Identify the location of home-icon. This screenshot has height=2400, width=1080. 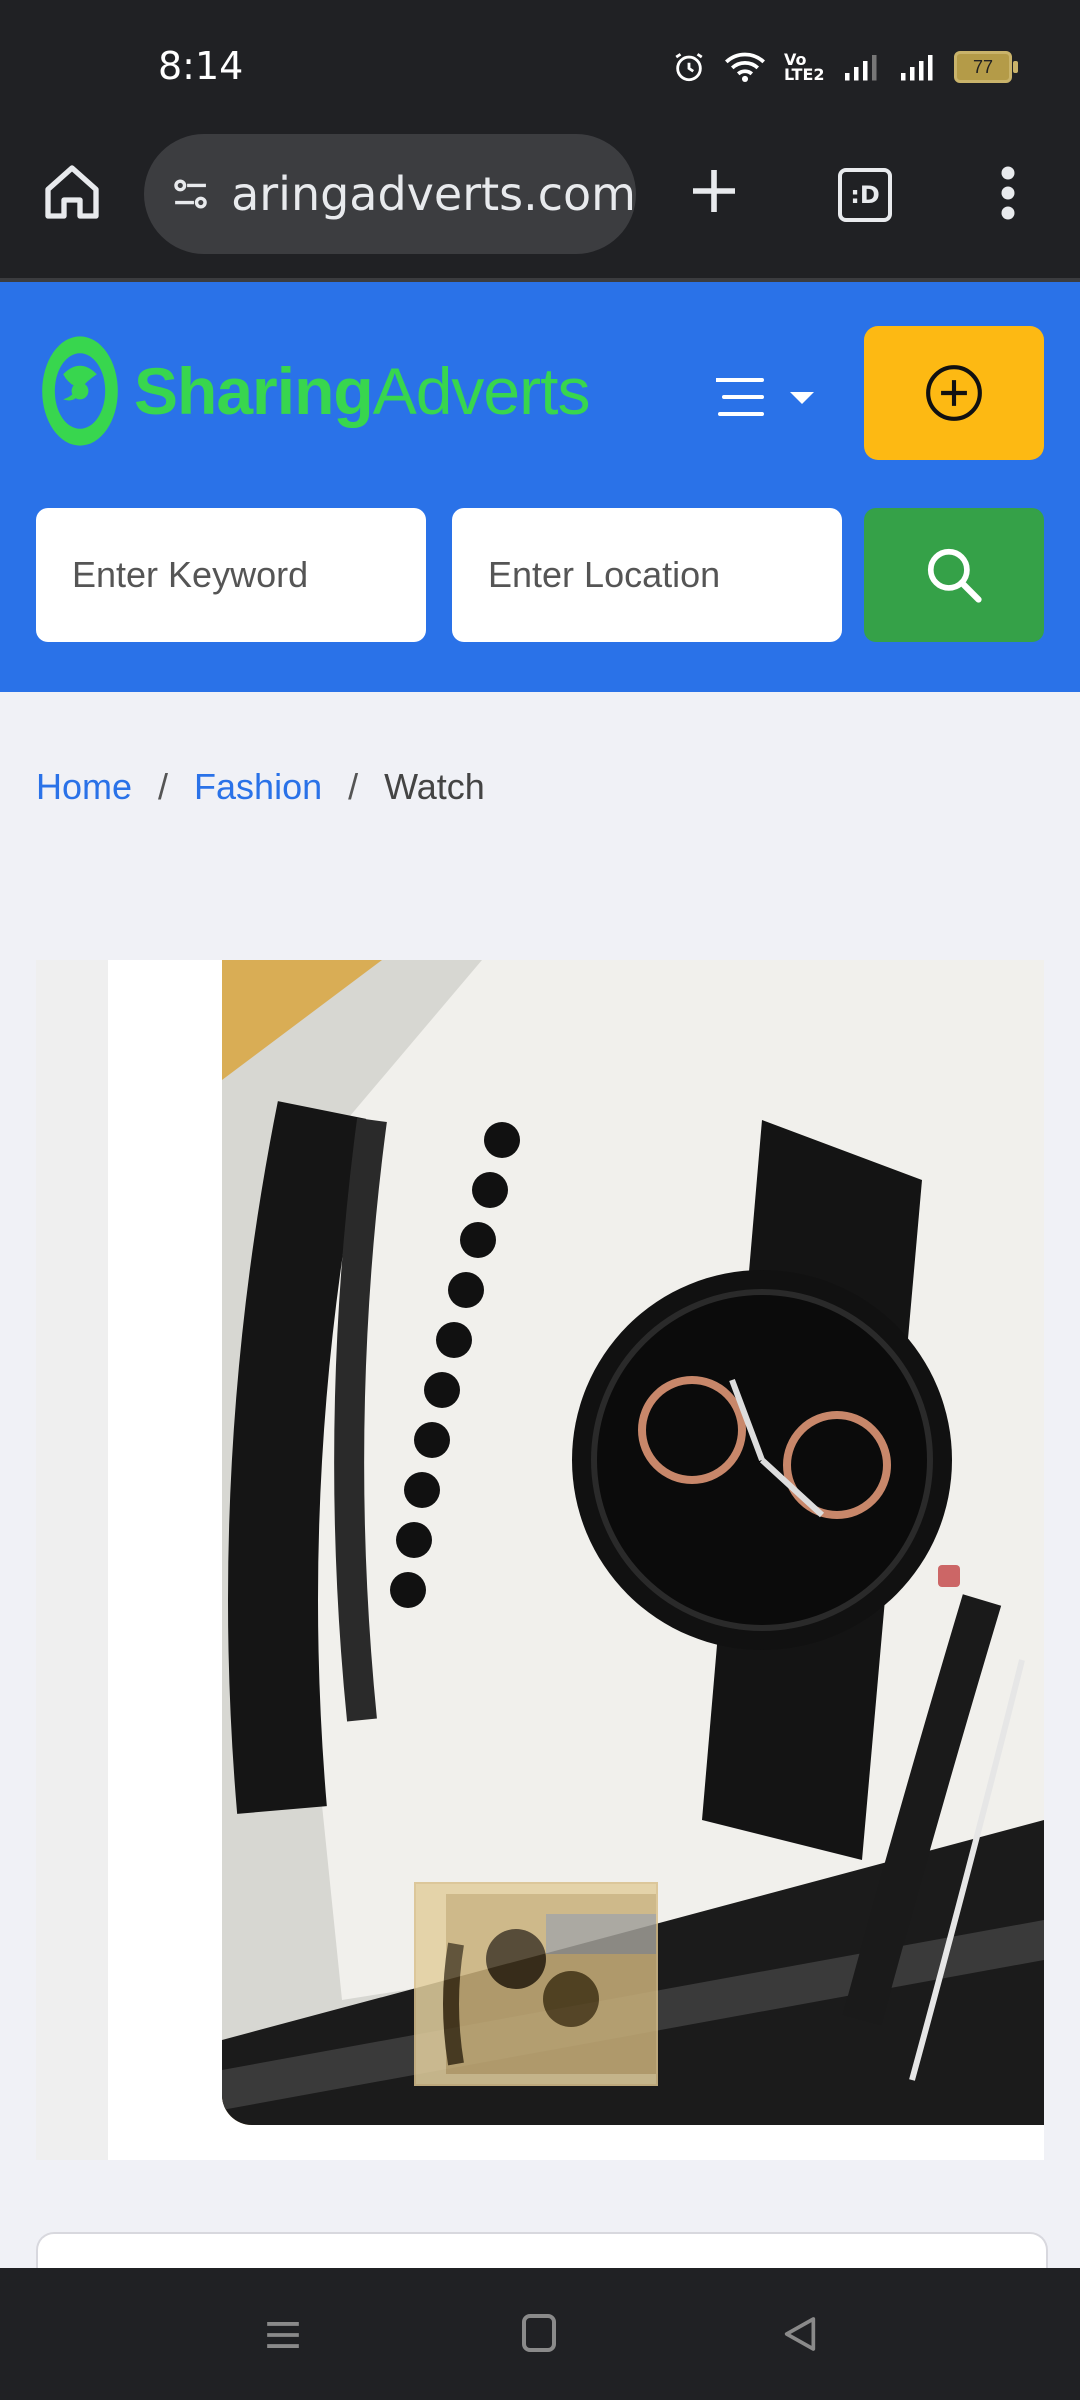
(72, 192).